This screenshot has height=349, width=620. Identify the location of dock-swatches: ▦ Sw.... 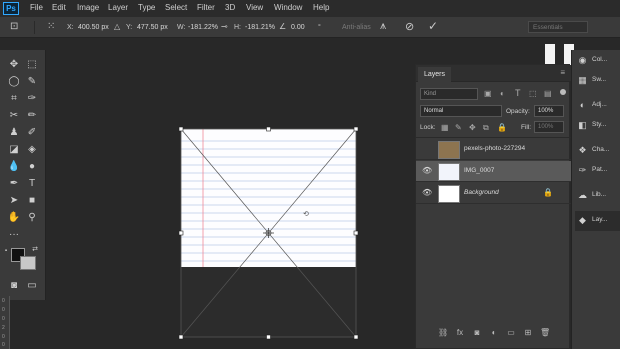
(597, 81).